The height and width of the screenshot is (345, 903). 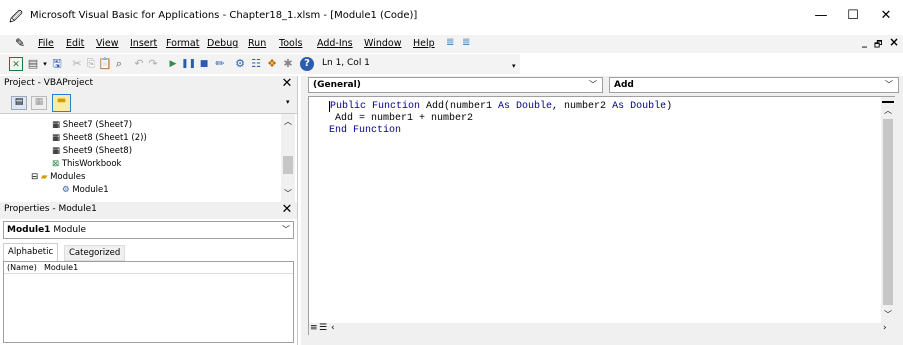 I want to click on tree-item-sheet9: ▦ Sheet9 (Sheet8), so click(x=92, y=151).